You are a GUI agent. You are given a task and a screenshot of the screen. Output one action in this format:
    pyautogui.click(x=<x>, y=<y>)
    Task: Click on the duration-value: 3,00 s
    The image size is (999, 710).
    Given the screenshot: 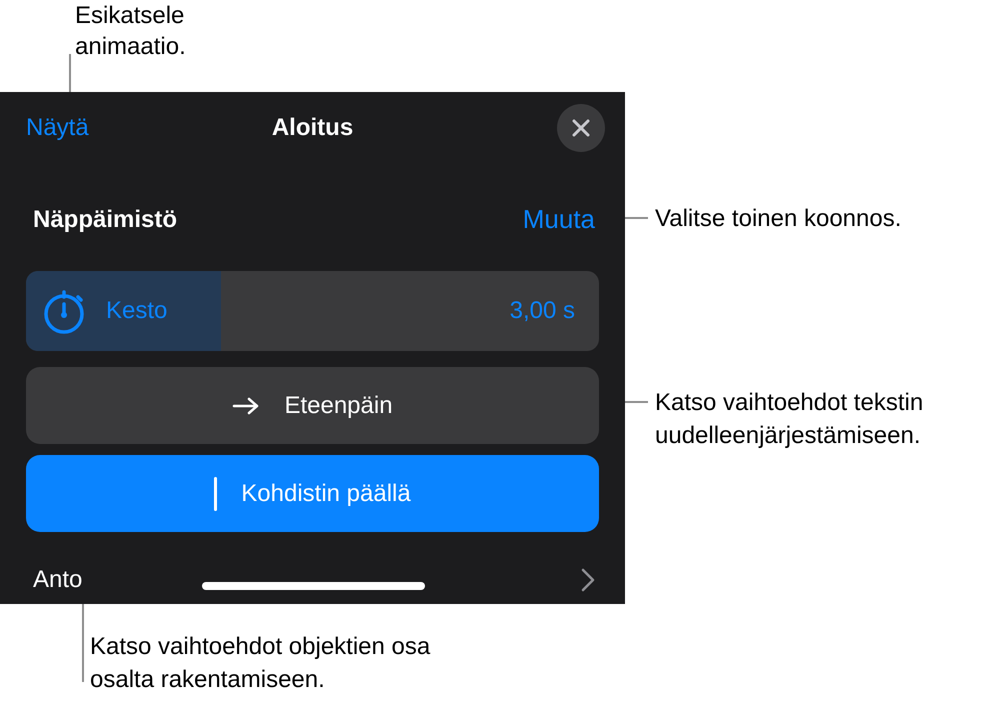 What is the action you would take?
    pyautogui.click(x=542, y=311)
    